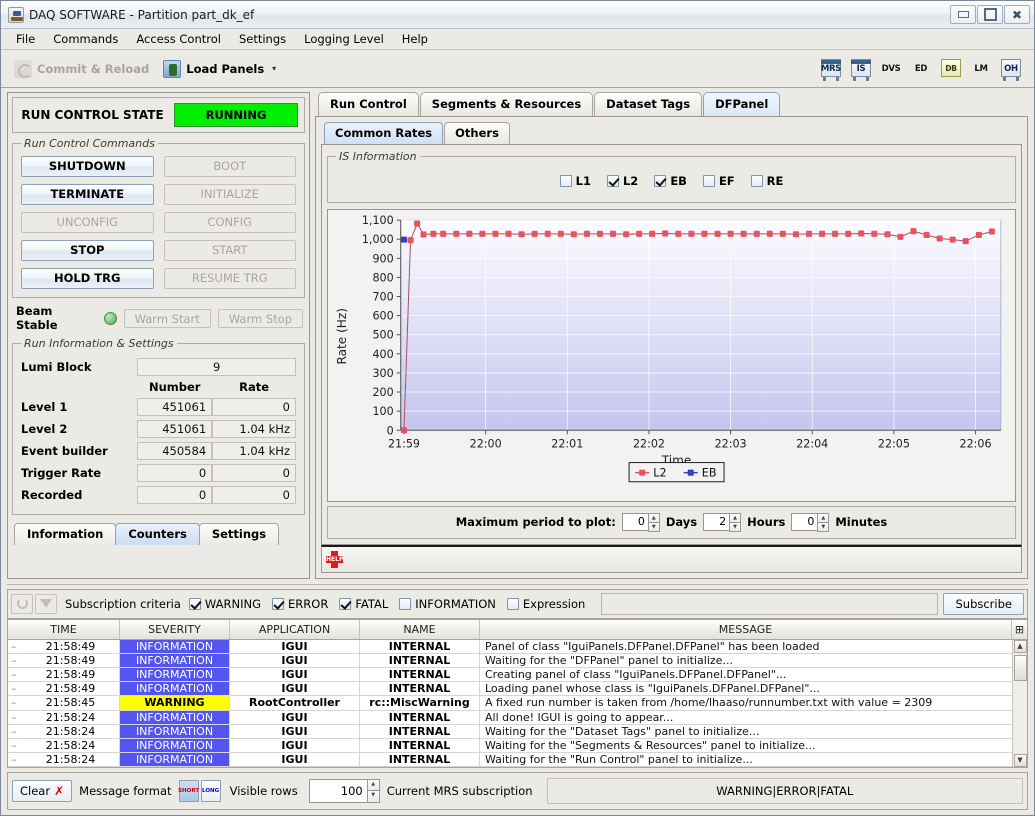  I want to click on db-icon: DB, so click(951, 69).